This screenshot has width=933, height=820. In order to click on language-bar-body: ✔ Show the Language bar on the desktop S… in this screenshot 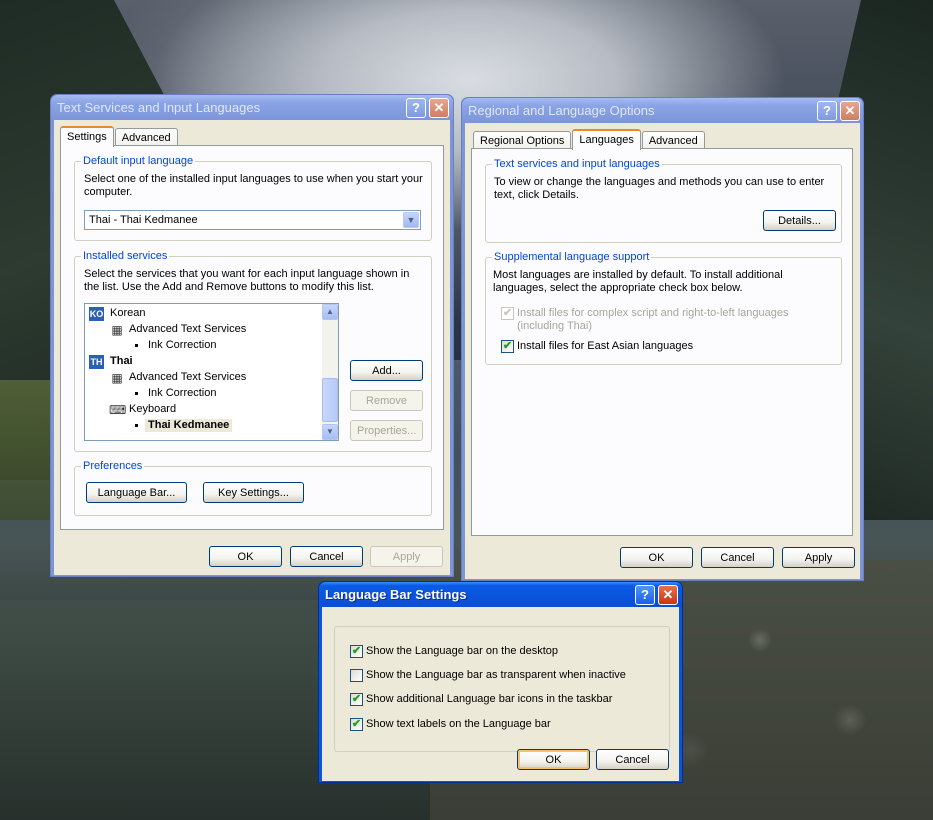, I will do `click(500, 694)`.